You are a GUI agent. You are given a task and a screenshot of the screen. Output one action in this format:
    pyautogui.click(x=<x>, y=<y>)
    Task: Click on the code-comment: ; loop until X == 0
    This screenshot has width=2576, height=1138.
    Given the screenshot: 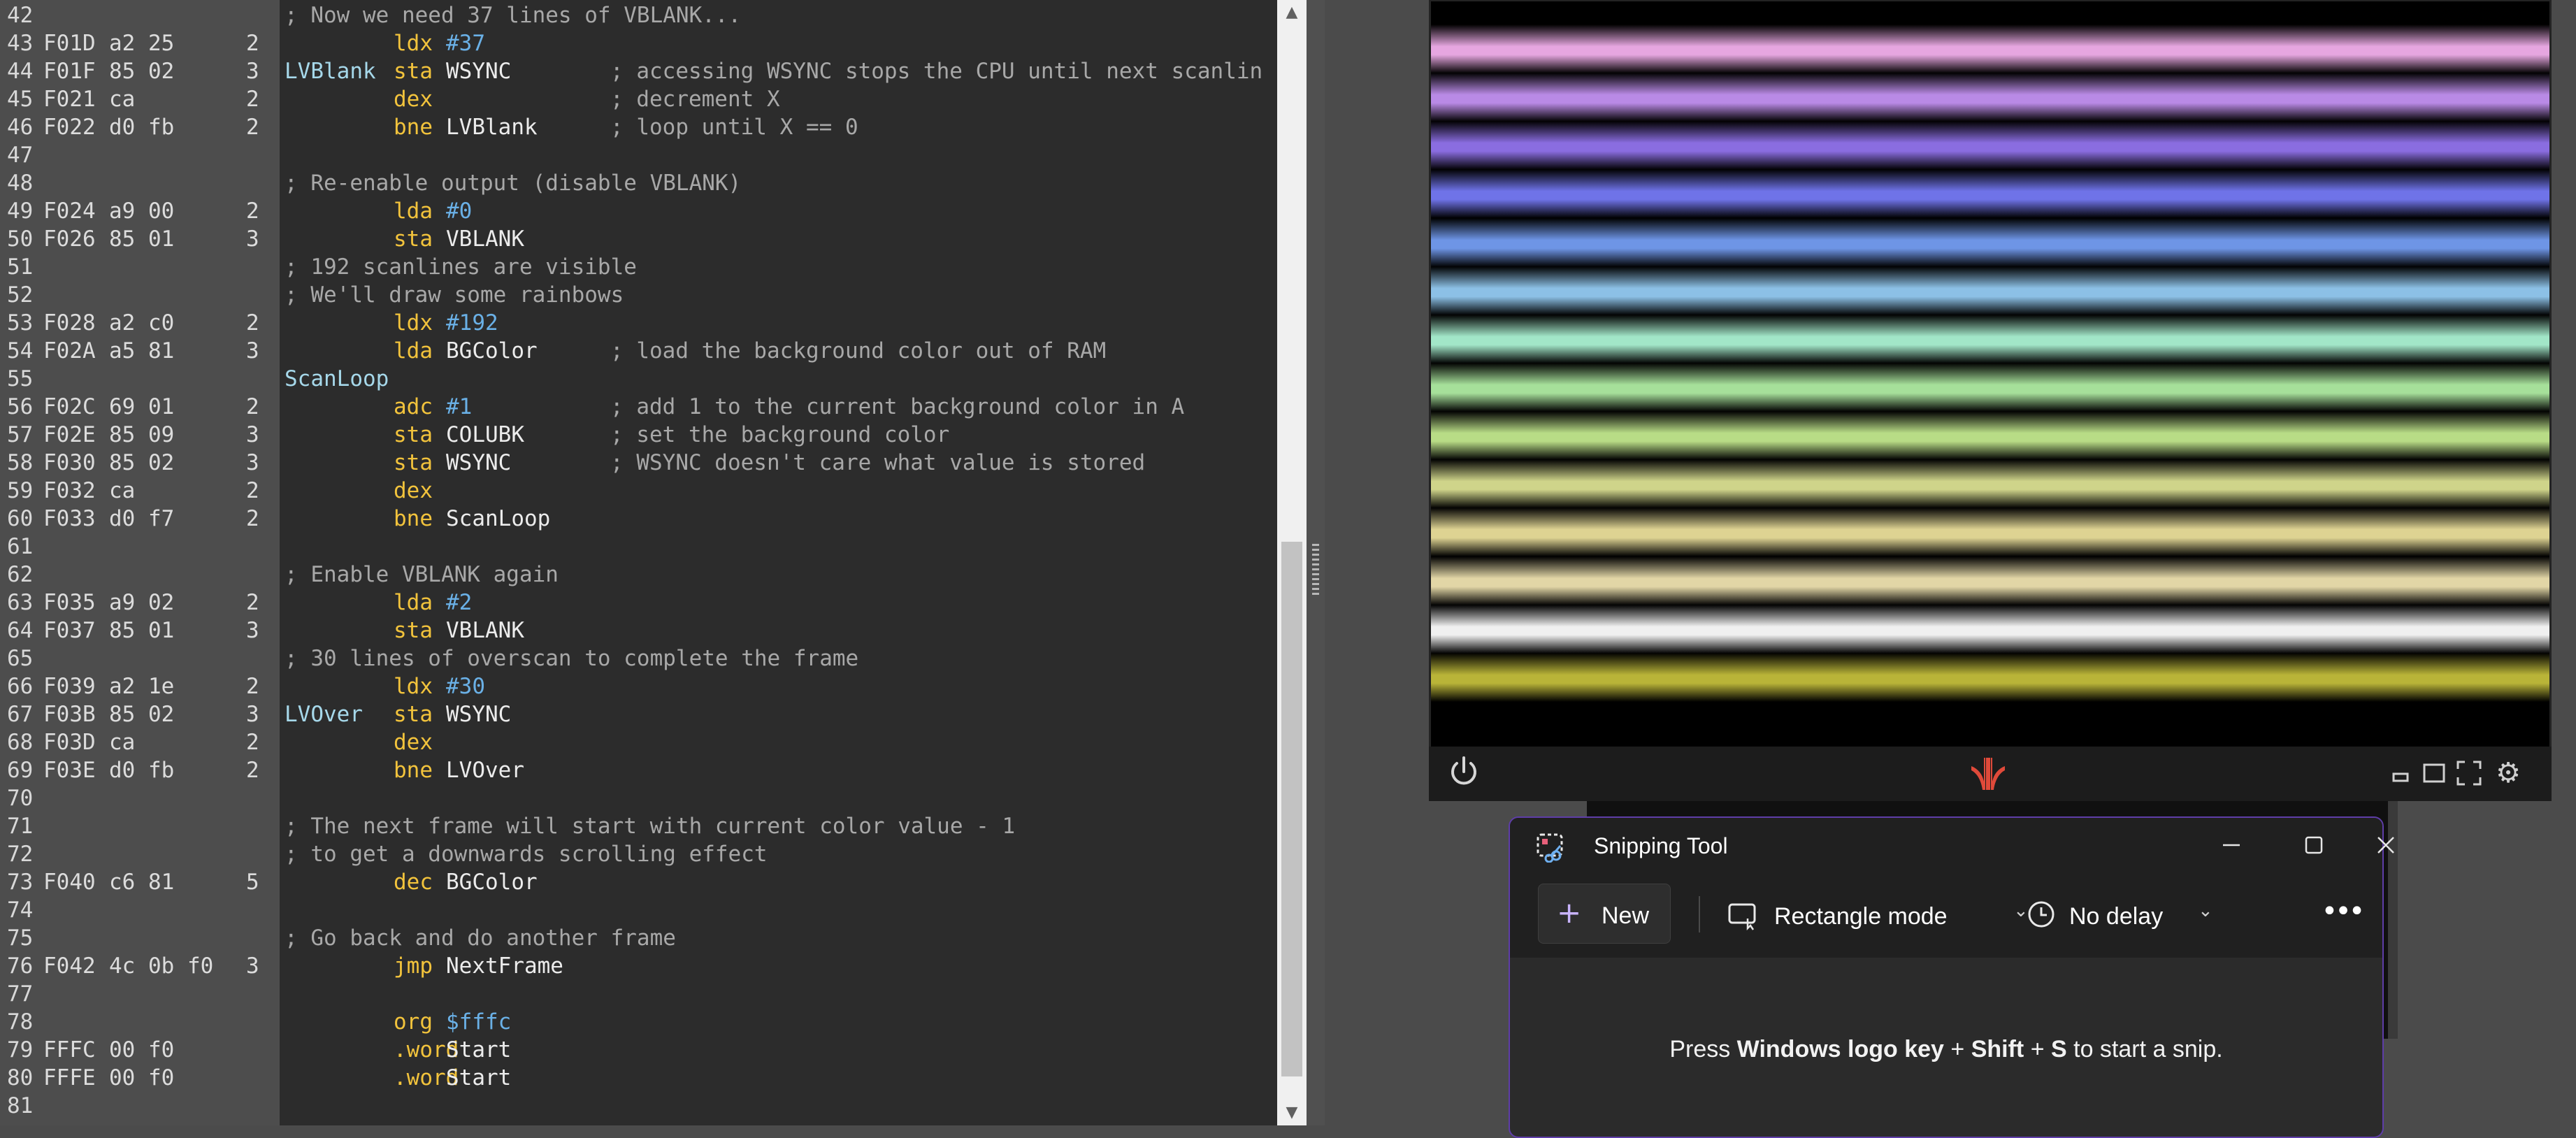 What is the action you would take?
    pyautogui.click(x=734, y=127)
    